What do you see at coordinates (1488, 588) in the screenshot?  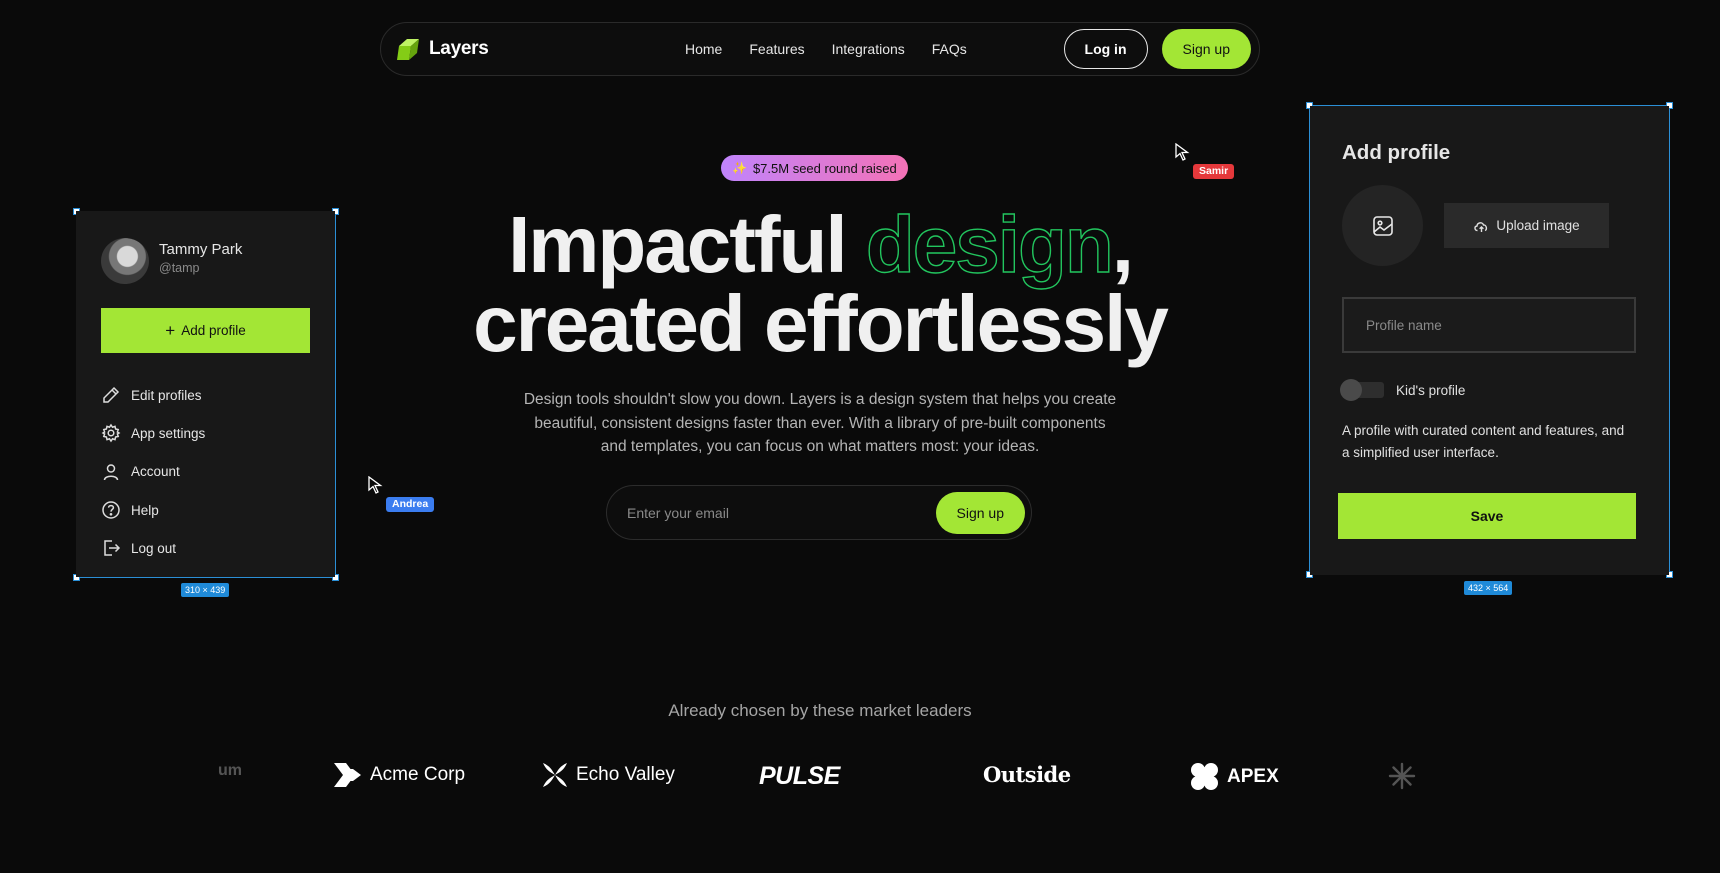 I see `right-card-dimensions: 432 × 564` at bounding box center [1488, 588].